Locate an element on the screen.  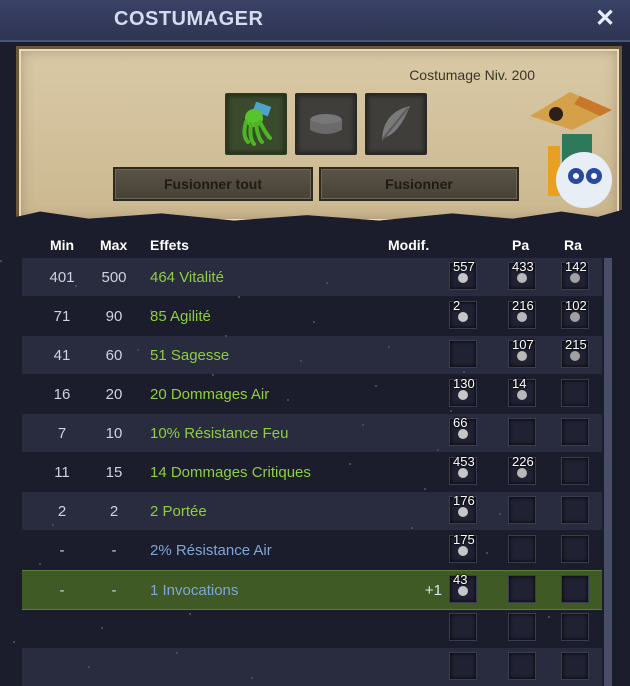
cell-effect: 1 Invocations is located at coordinates (194, 590).